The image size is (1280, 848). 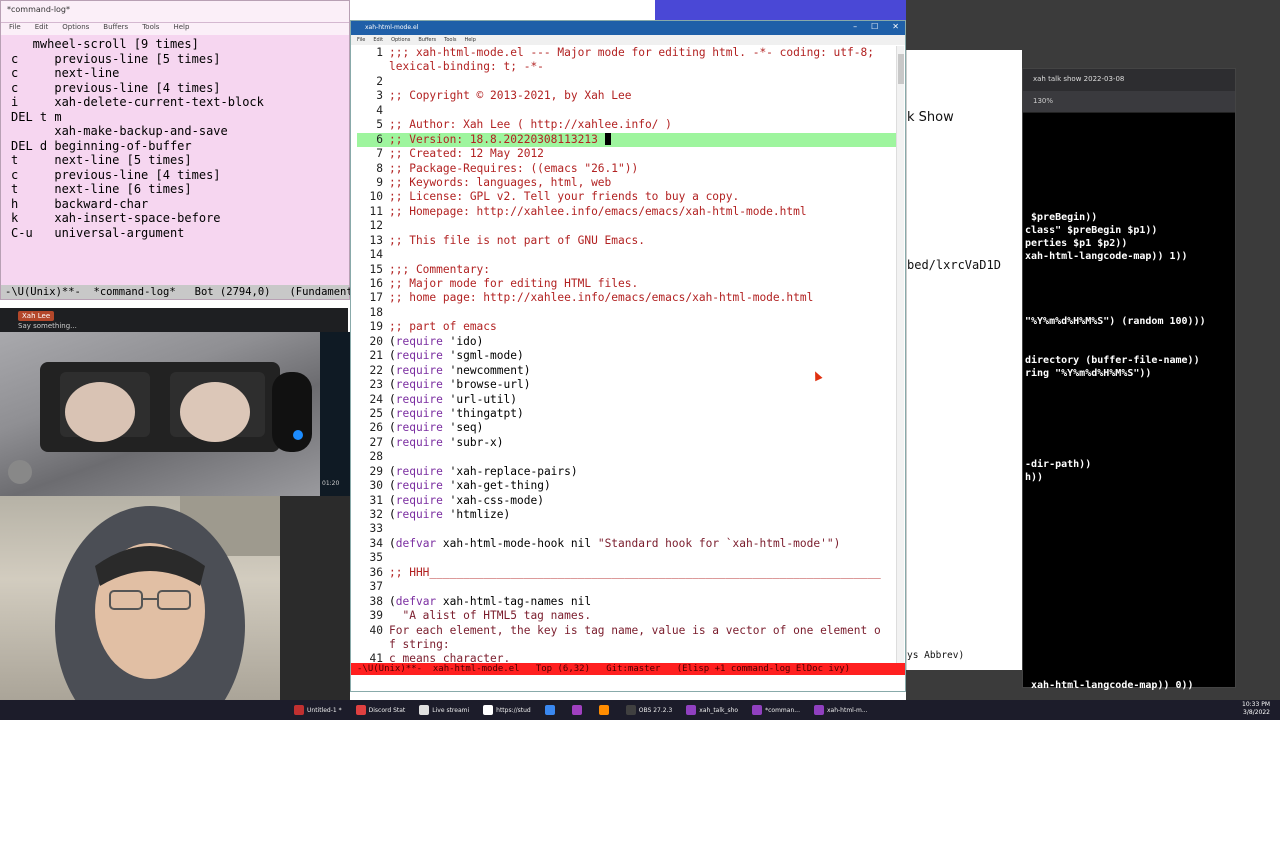 I want to click on code-line: 28, so click(x=629, y=457).